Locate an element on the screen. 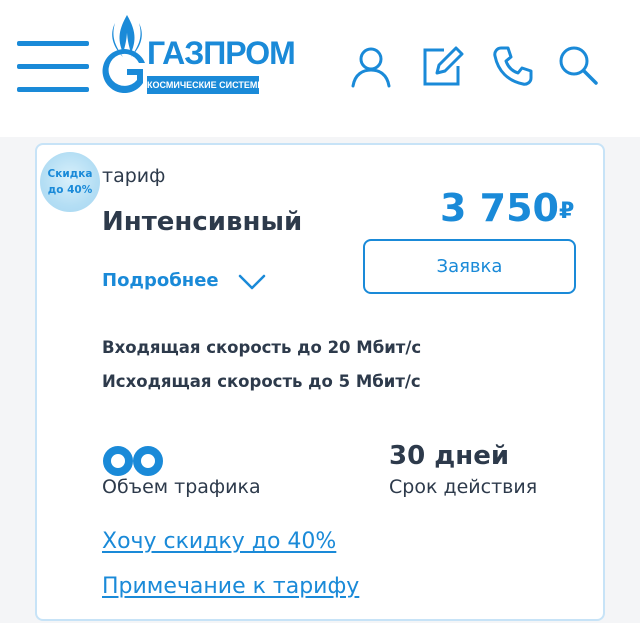 This screenshot has width=640, height=623. logo: ГАЗПРОМ КОСМИЧЕСКИЕ СИСТЕМЫ is located at coordinates (196, 53).